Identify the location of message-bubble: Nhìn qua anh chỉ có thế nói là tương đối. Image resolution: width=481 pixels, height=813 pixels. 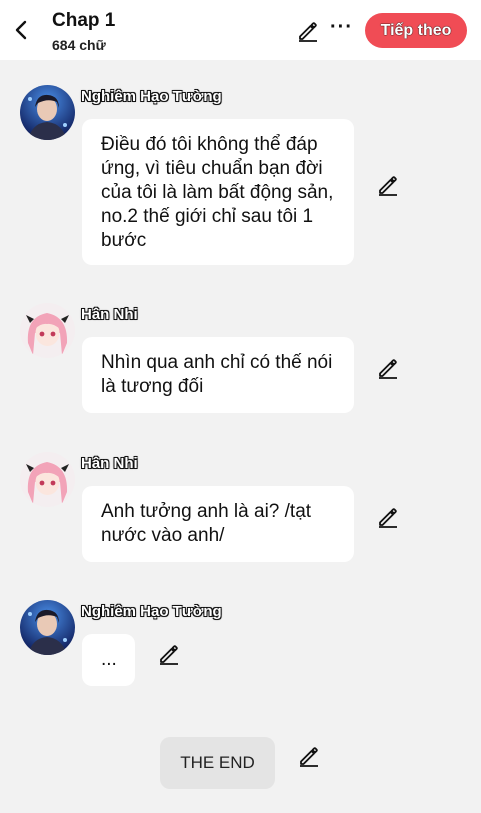
(218, 375).